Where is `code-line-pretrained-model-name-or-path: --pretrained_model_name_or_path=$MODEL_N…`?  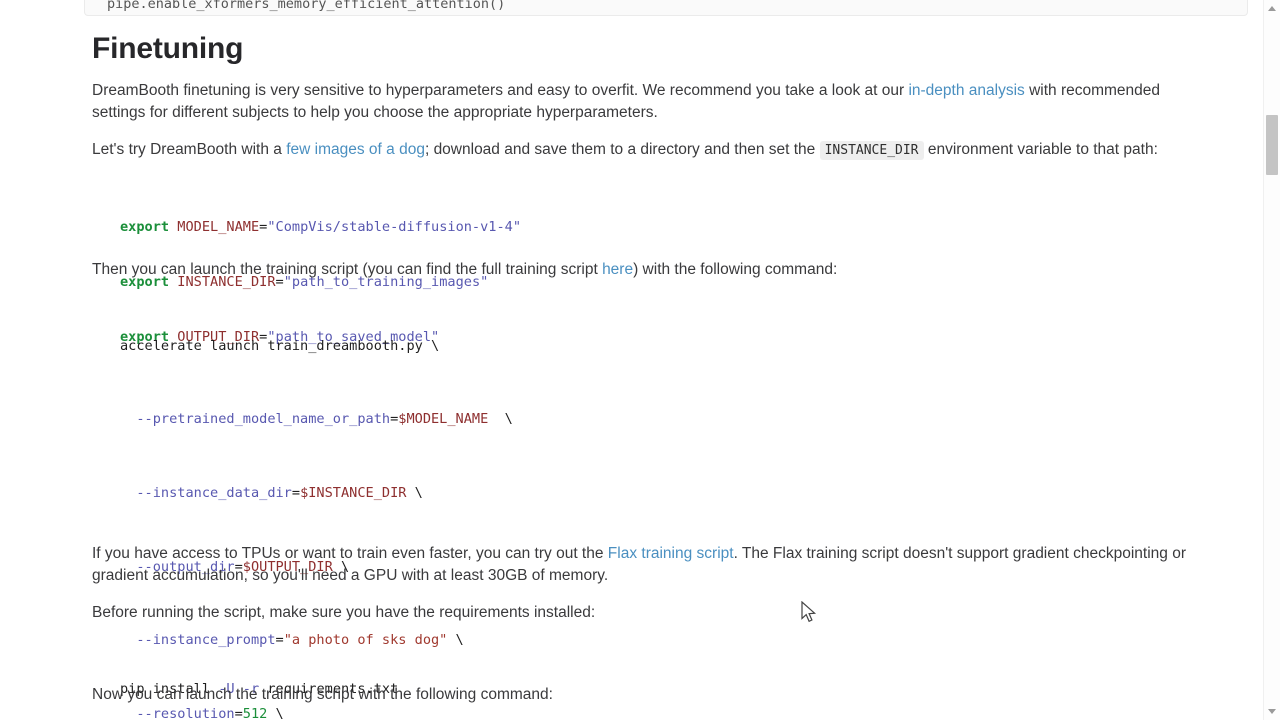
code-line-pretrained-model-name-or-path: --pretrained_model_name_or_path=$MODEL_N… is located at coordinates (316, 419).